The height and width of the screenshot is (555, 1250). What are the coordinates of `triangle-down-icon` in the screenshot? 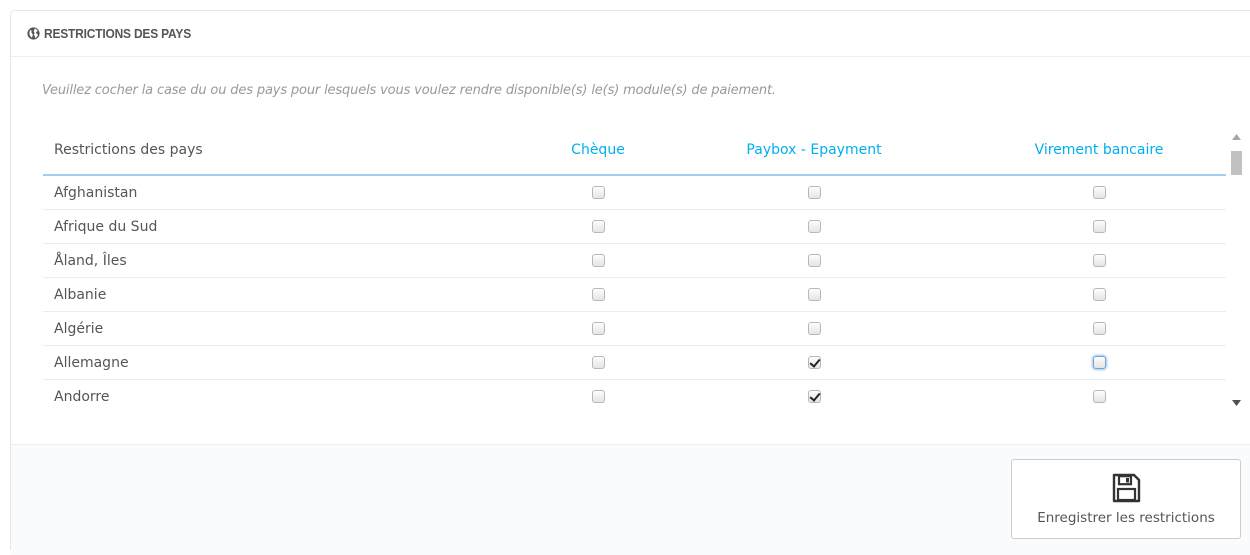 It's located at (1236, 402).